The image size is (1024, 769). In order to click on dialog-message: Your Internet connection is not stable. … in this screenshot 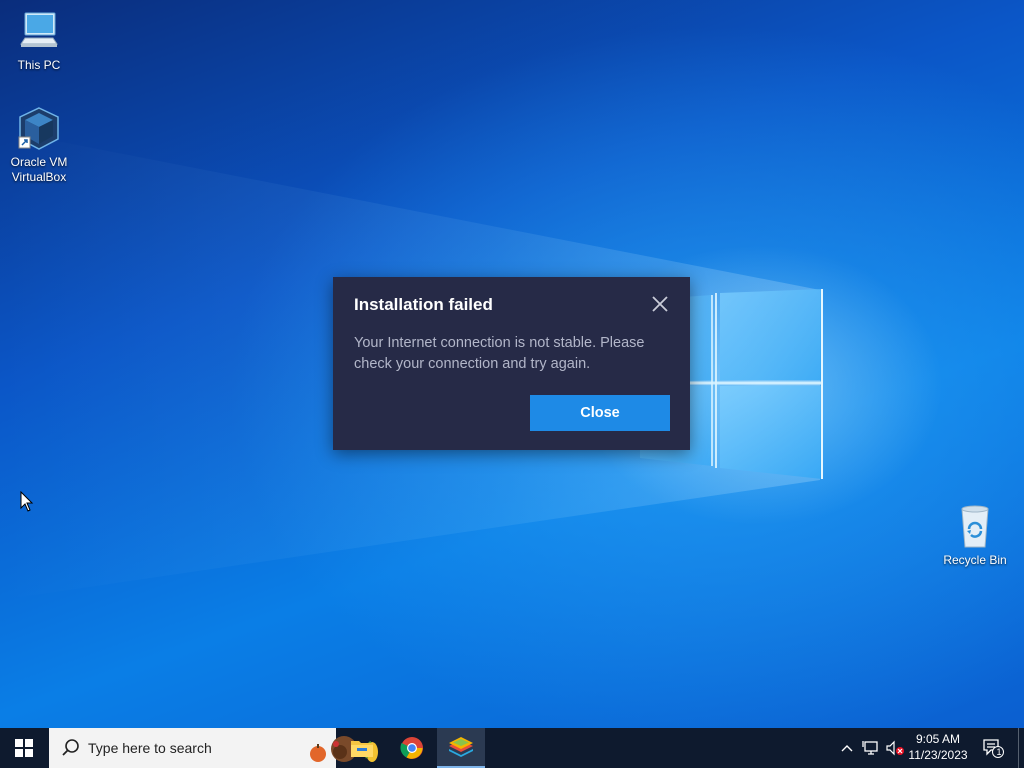, I will do `click(499, 353)`.